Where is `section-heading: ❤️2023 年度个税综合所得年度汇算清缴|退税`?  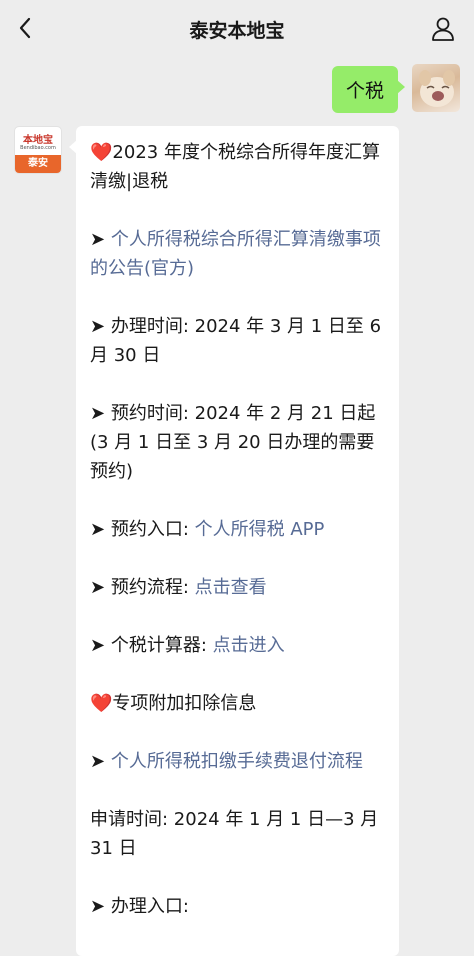
section-heading: ❤️2023 年度个税综合所得年度汇算清缴|退税 is located at coordinates (240, 167).